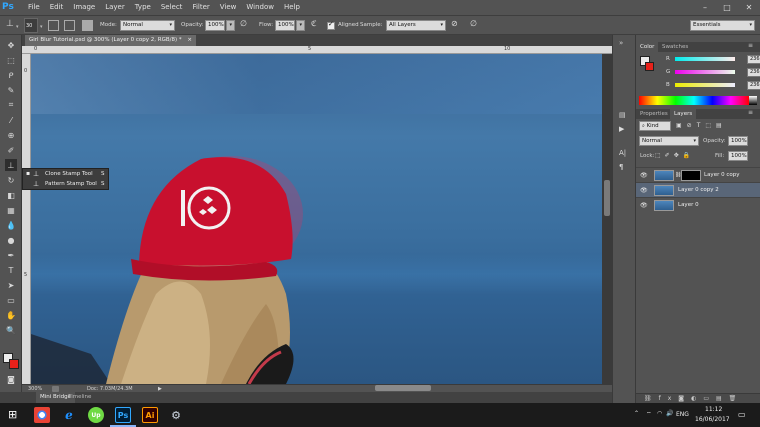  Describe the element at coordinates (11, 300) in the screenshot. I see `shape-tool-icon: ▭` at that location.